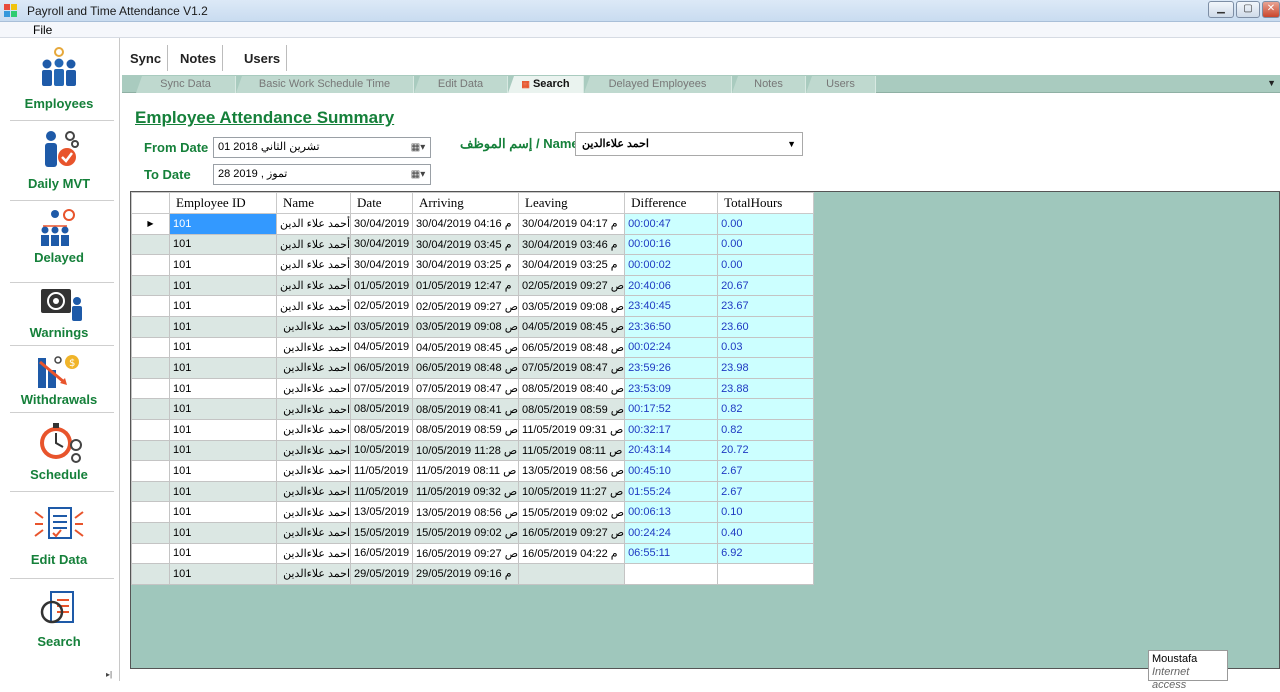  I want to click on employee-name-select: احمد علاءالدين ▼, so click(689, 144).